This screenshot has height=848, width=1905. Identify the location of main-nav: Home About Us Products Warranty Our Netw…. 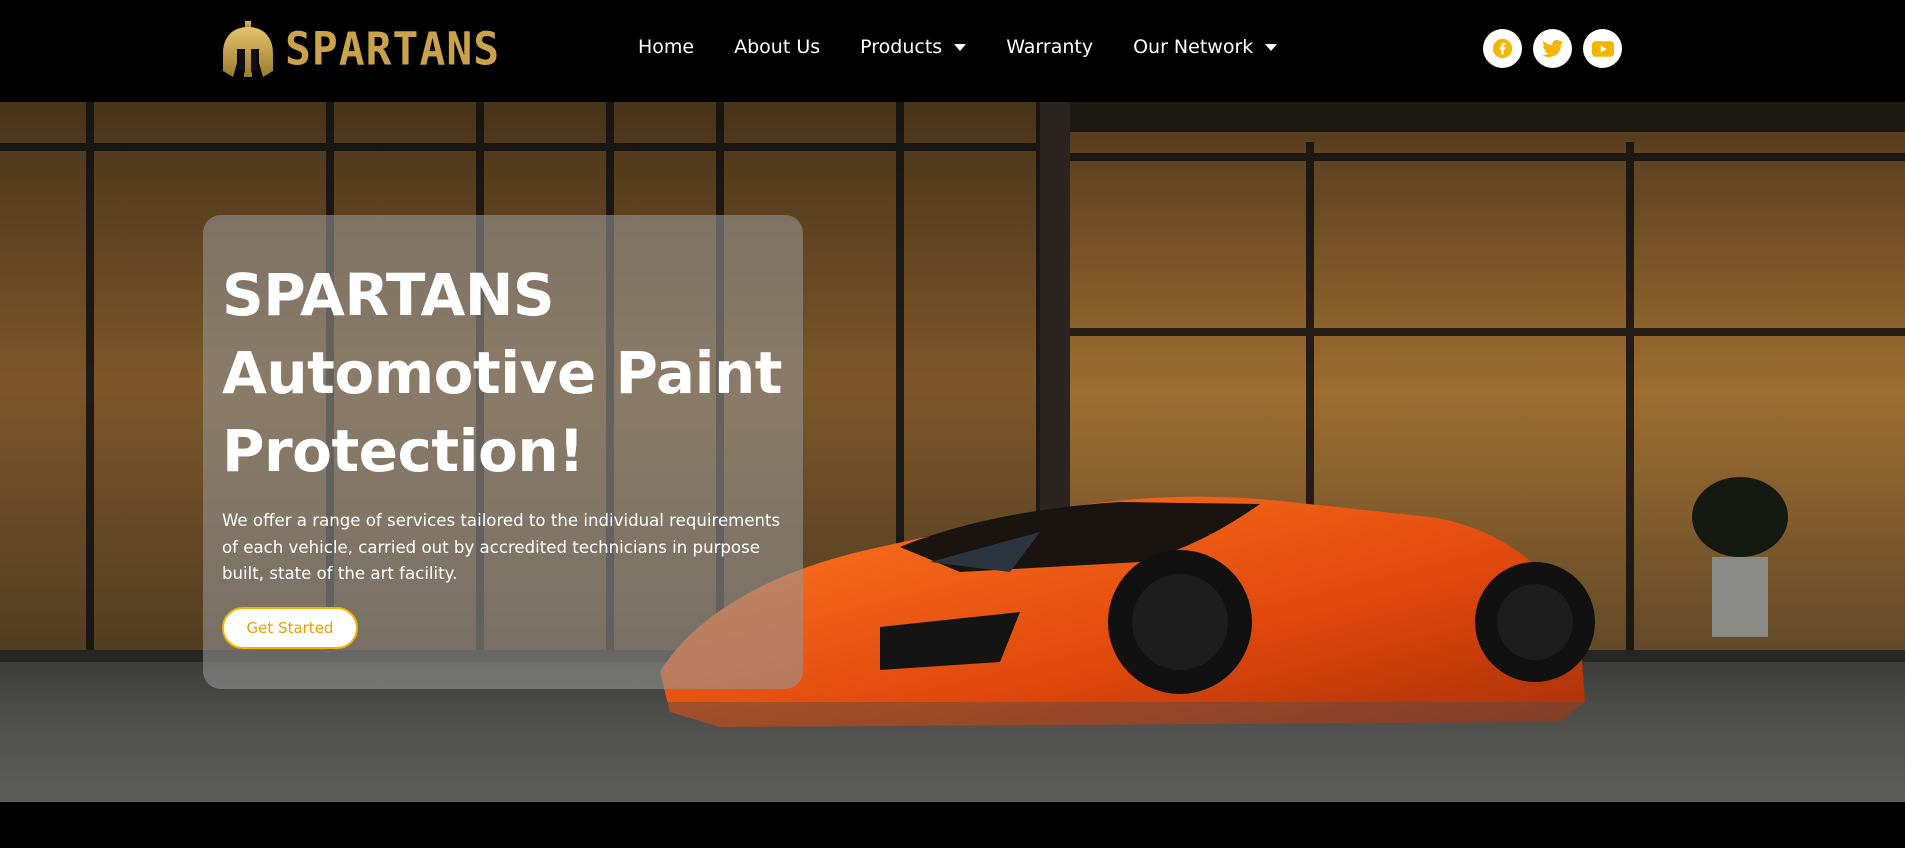
(977, 47).